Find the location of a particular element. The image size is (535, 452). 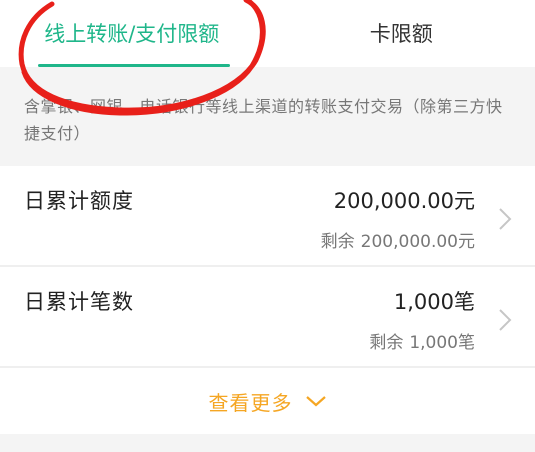

tab-bar: 线上转账/支付限额 卡限额 is located at coordinates (267, 33).